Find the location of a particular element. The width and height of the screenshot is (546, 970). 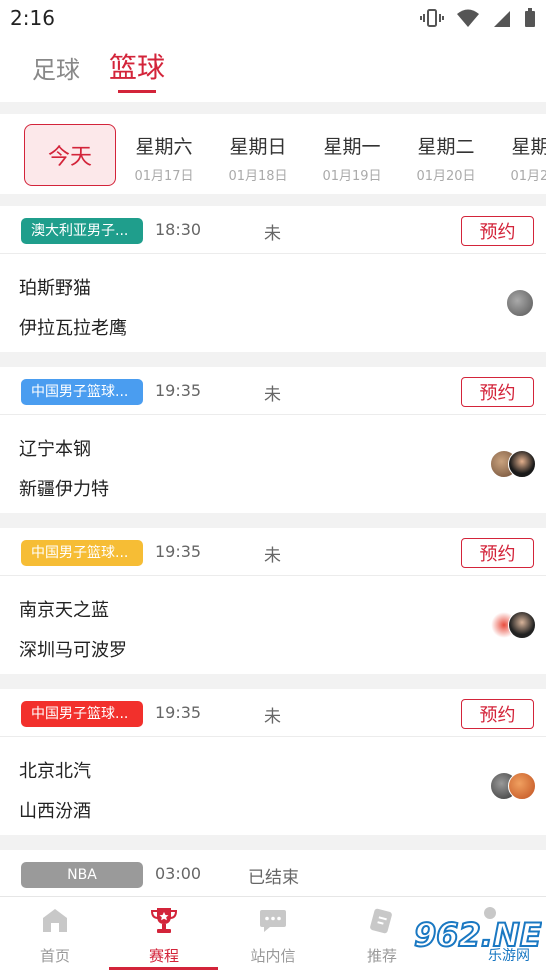

home-team: 辽宁本钢 is located at coordinates (55, 449).